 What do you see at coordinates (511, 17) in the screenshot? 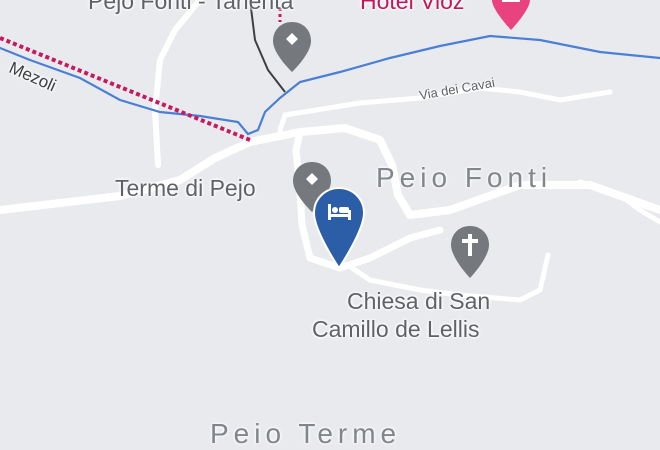
I see `hotel-pin-icon` at bounding box center [511, 17].